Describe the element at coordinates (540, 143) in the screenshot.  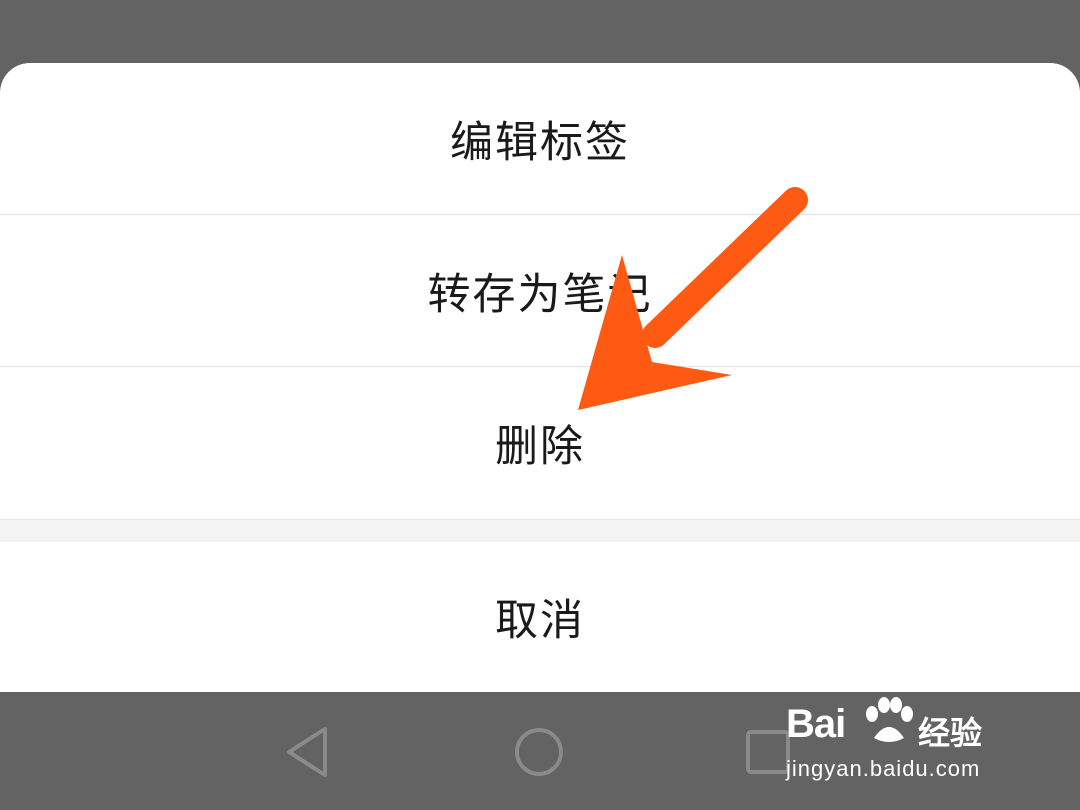
I see `edit-tags-label: 编辑标签` at that location.